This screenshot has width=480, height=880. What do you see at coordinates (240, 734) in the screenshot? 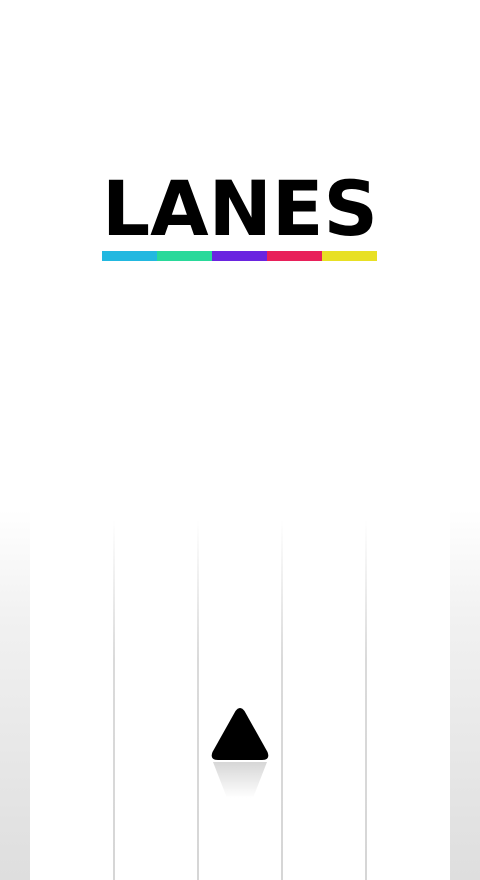
I see `player-triangle` at bounding box center [240, 734].